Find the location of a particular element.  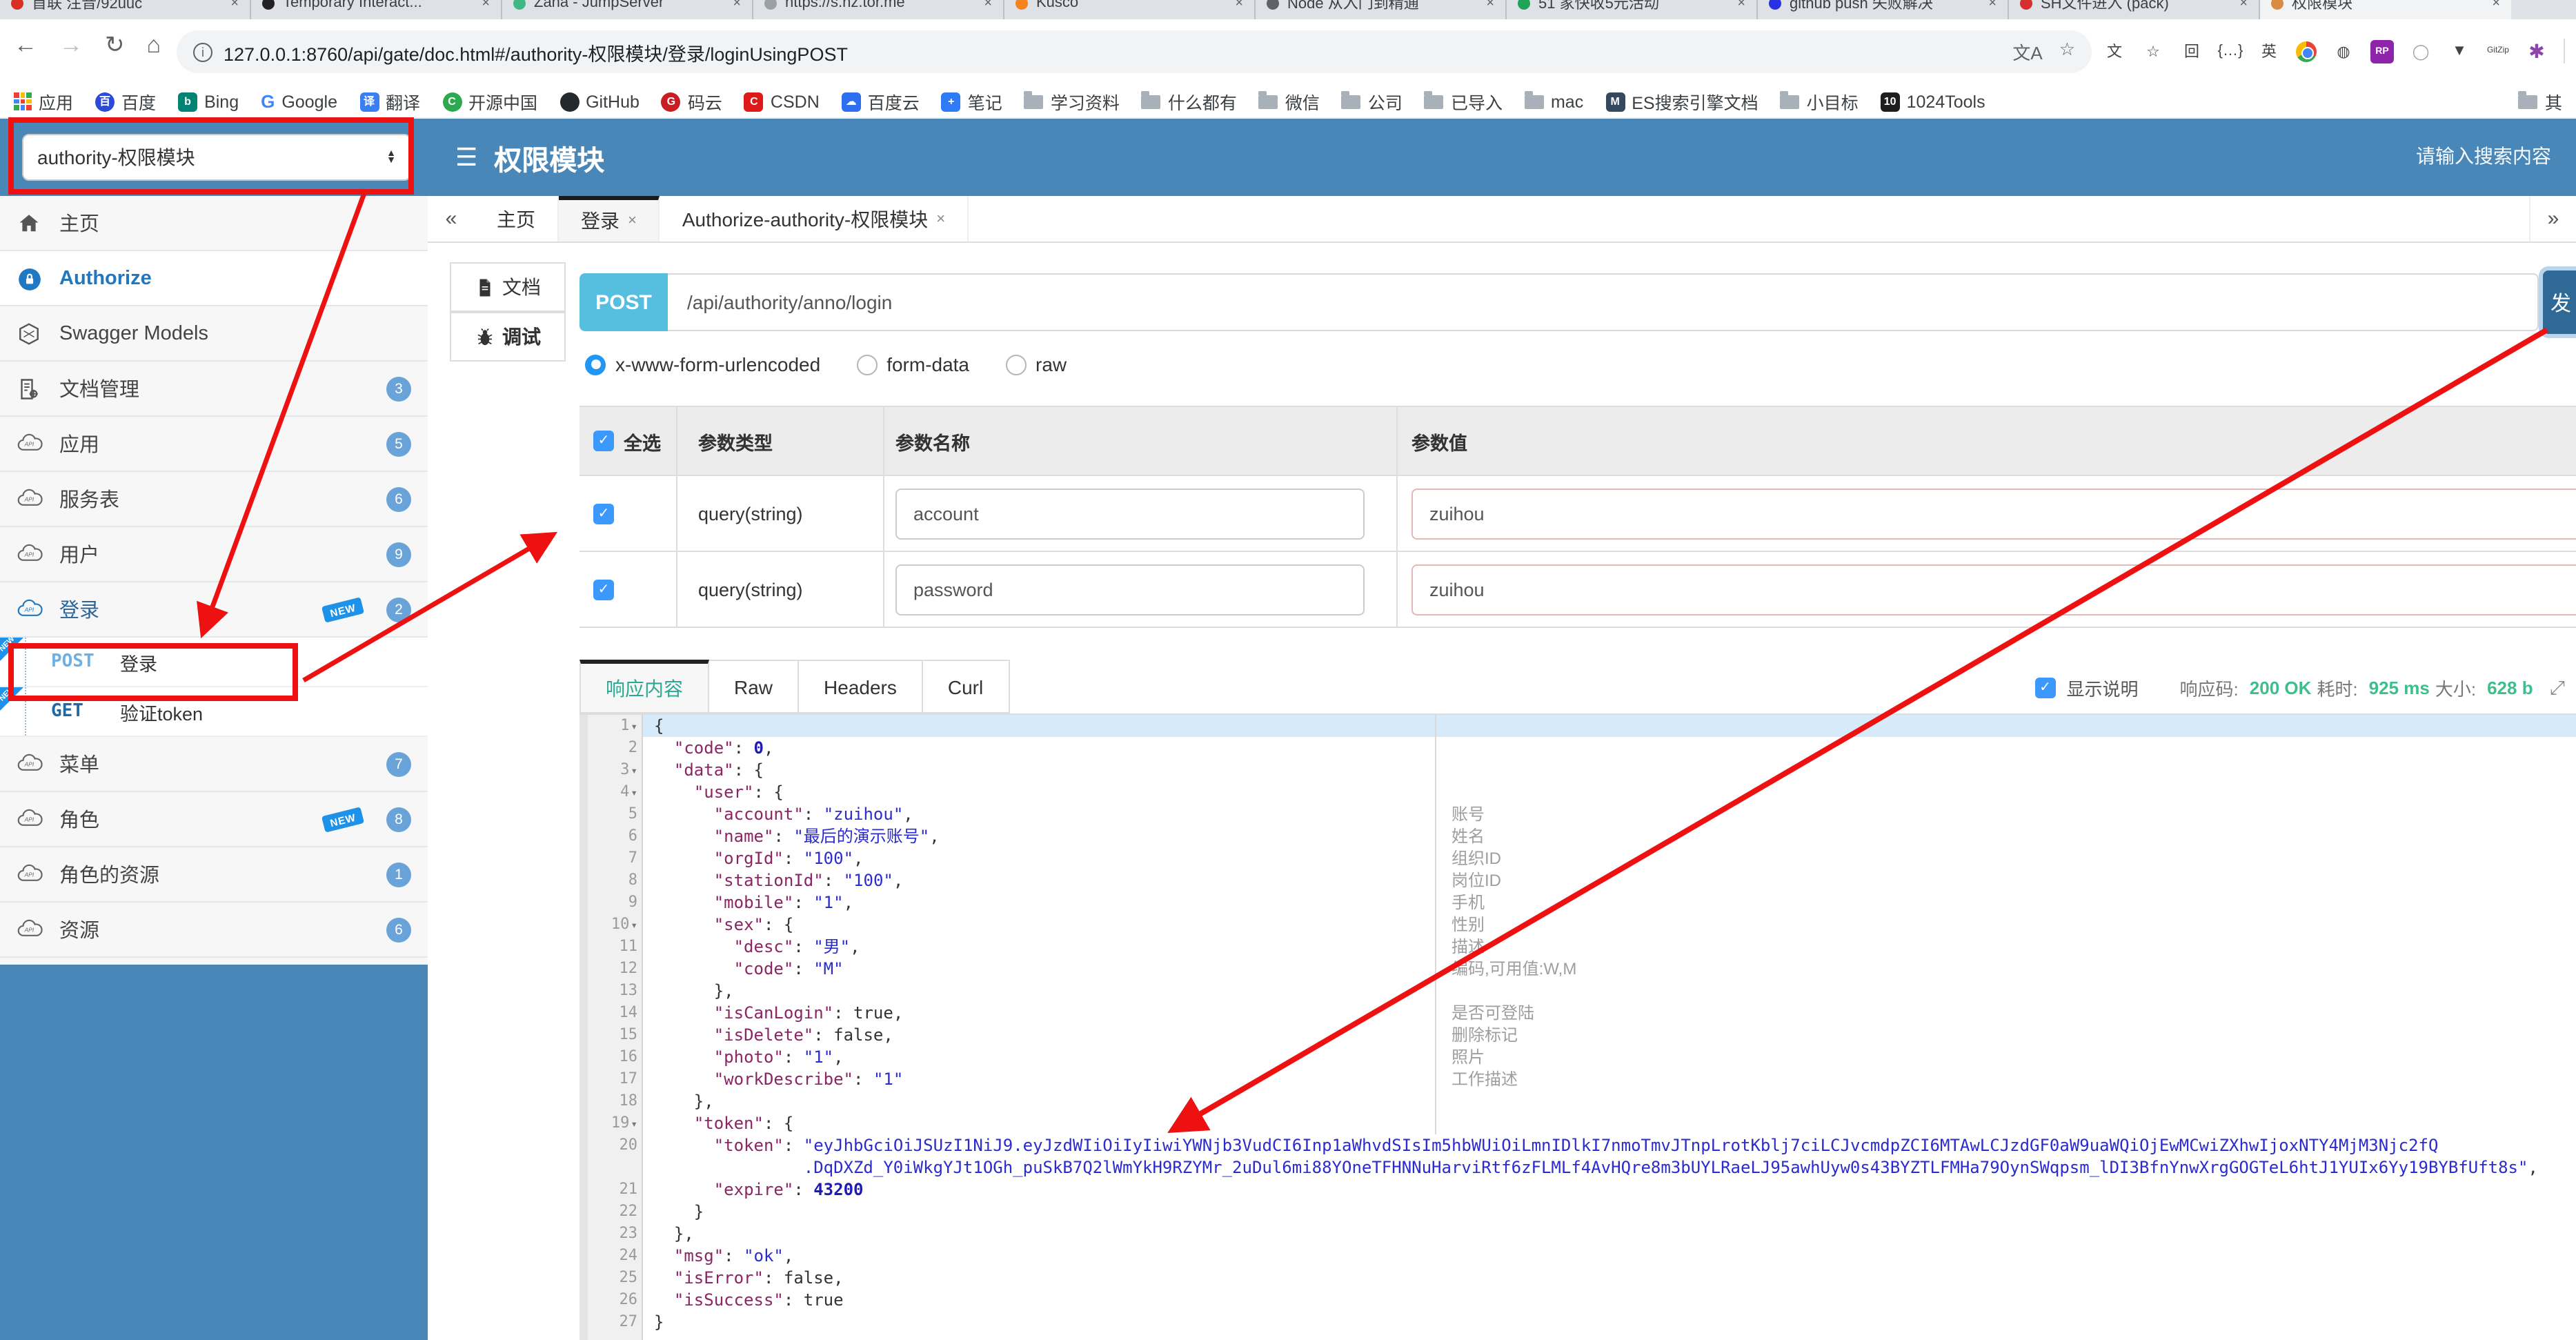

panel-tab-调试: 调试 is located at coordinates (508, 337).